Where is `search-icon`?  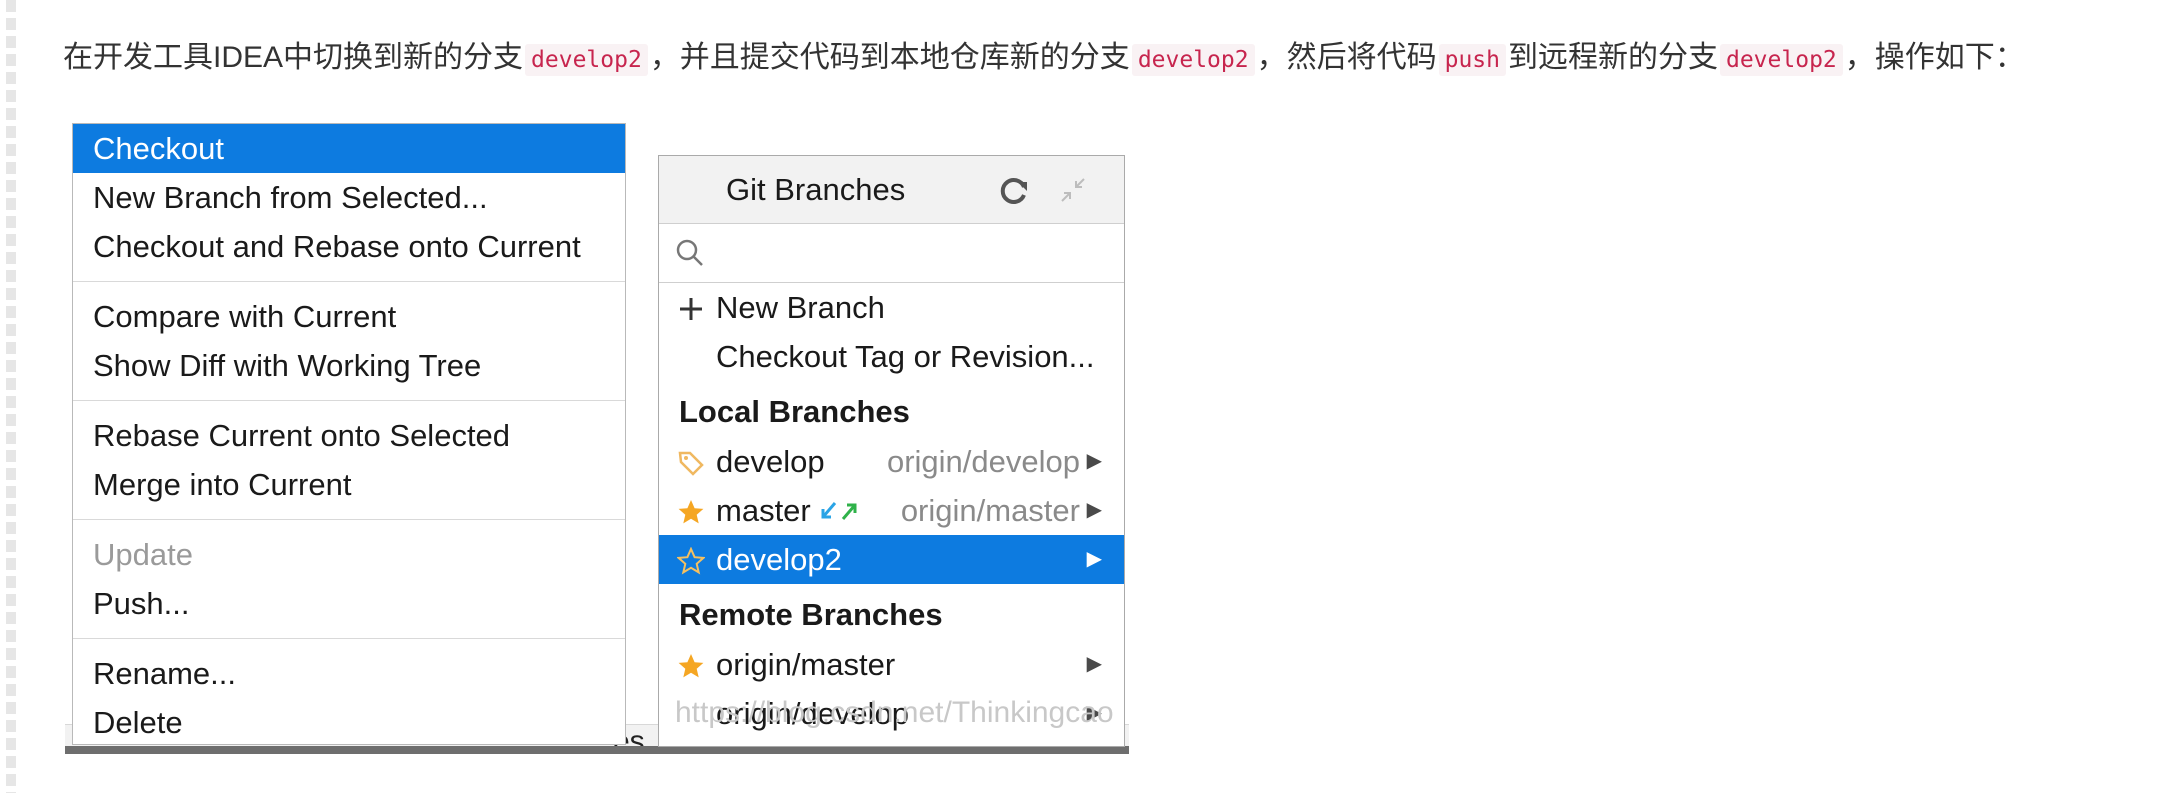 search-icon is located at coordinates (689, 252).